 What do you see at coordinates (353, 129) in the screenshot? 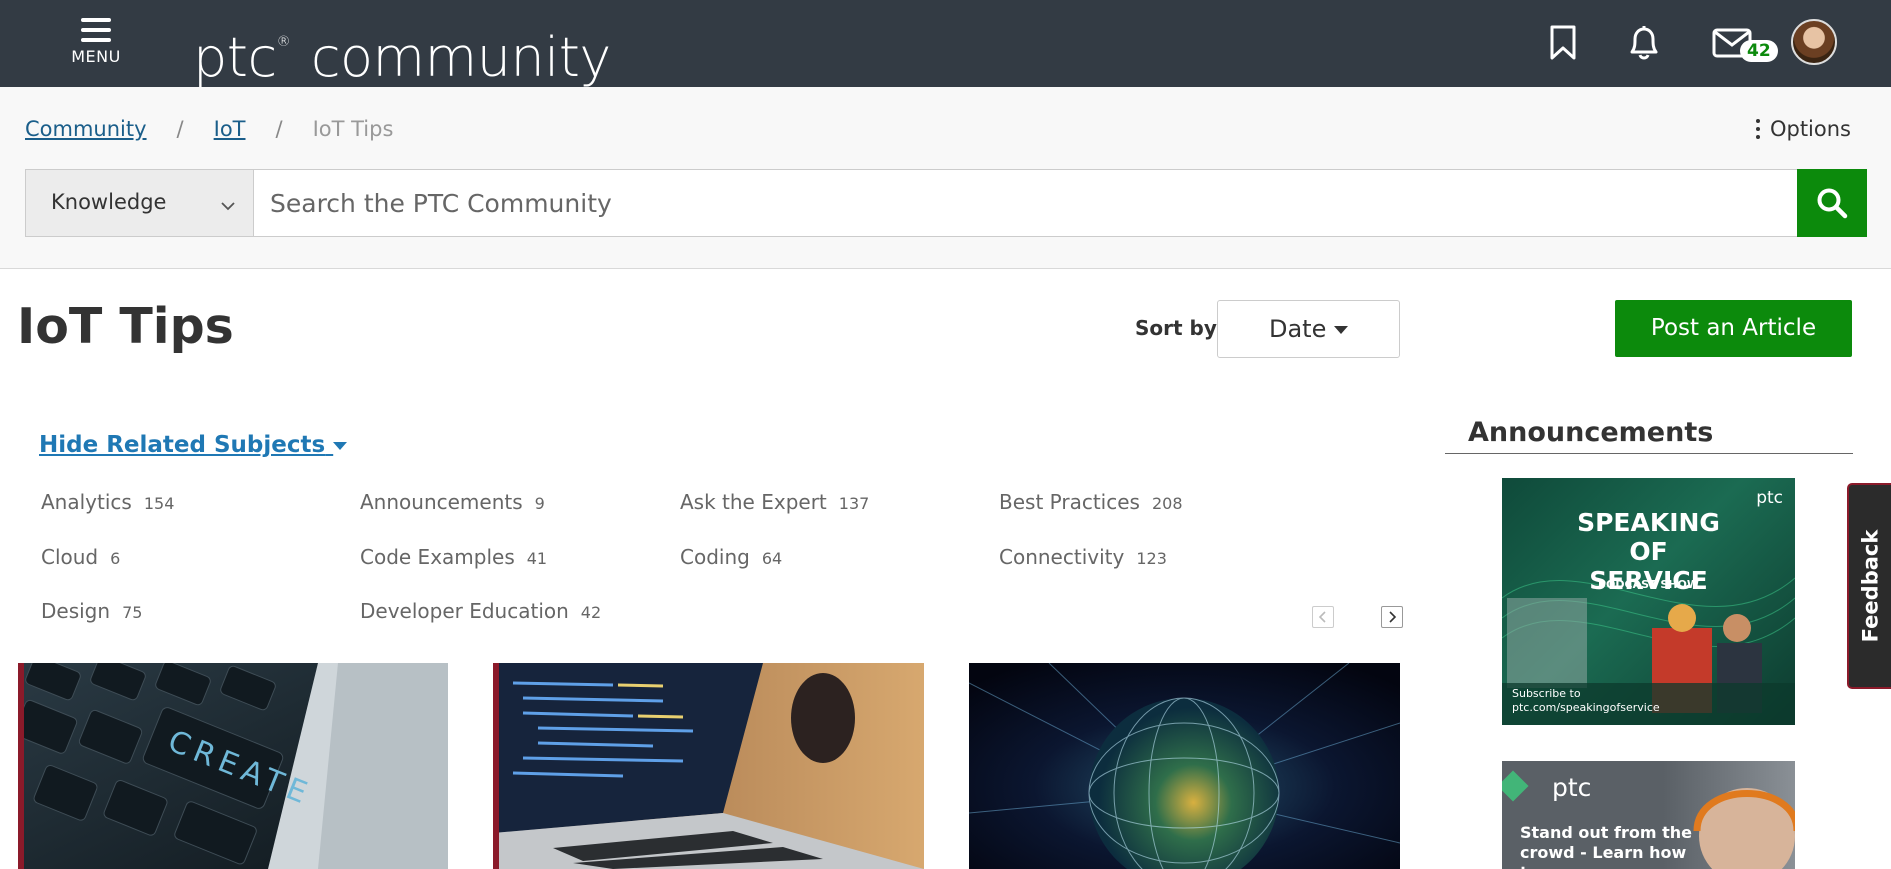
I see `breadcrumb-current: IoT Tips` at bounding box center [353, 129].